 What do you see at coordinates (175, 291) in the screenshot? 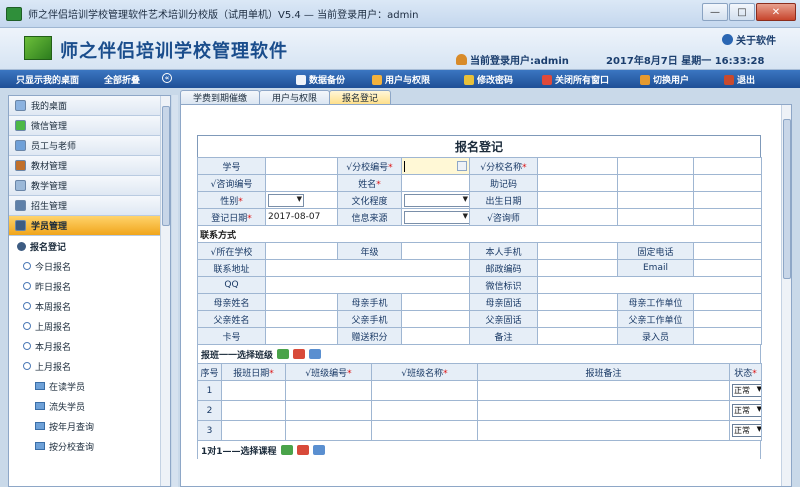
I see `panel-splitter` at bounding box center [175, 291].